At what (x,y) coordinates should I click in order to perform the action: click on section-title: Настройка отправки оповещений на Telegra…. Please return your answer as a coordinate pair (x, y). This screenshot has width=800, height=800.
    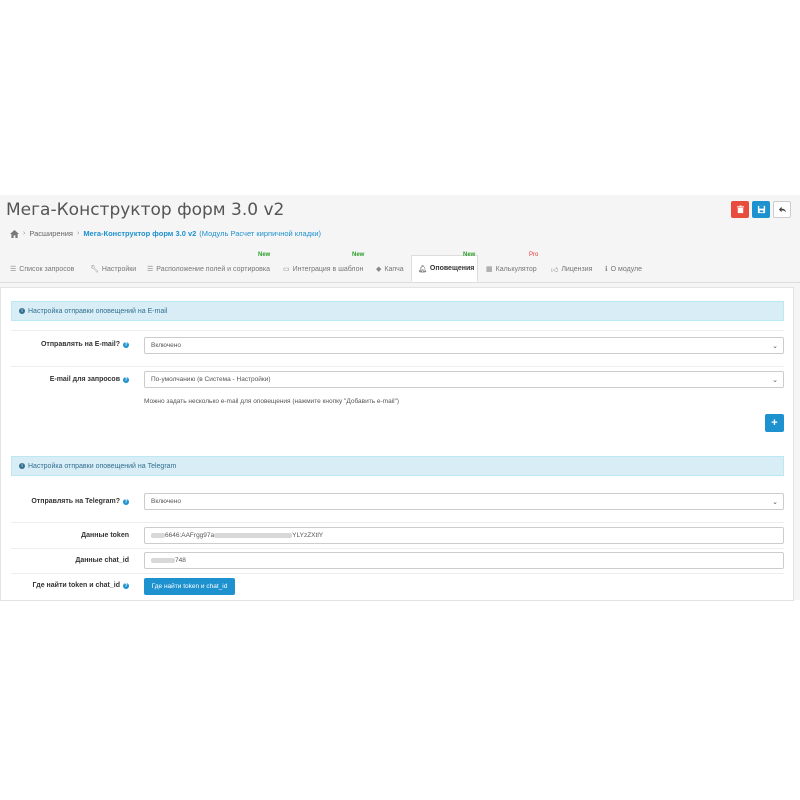
    Looking at the image, I should click on (102, 466).